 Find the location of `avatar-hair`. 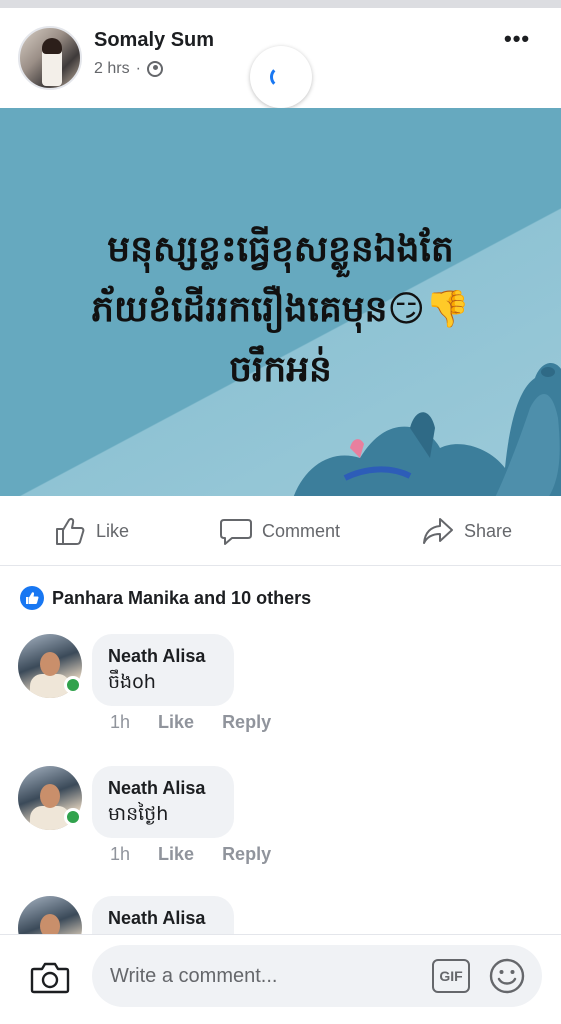

avatar-hair is located at coordinates (52, 46).